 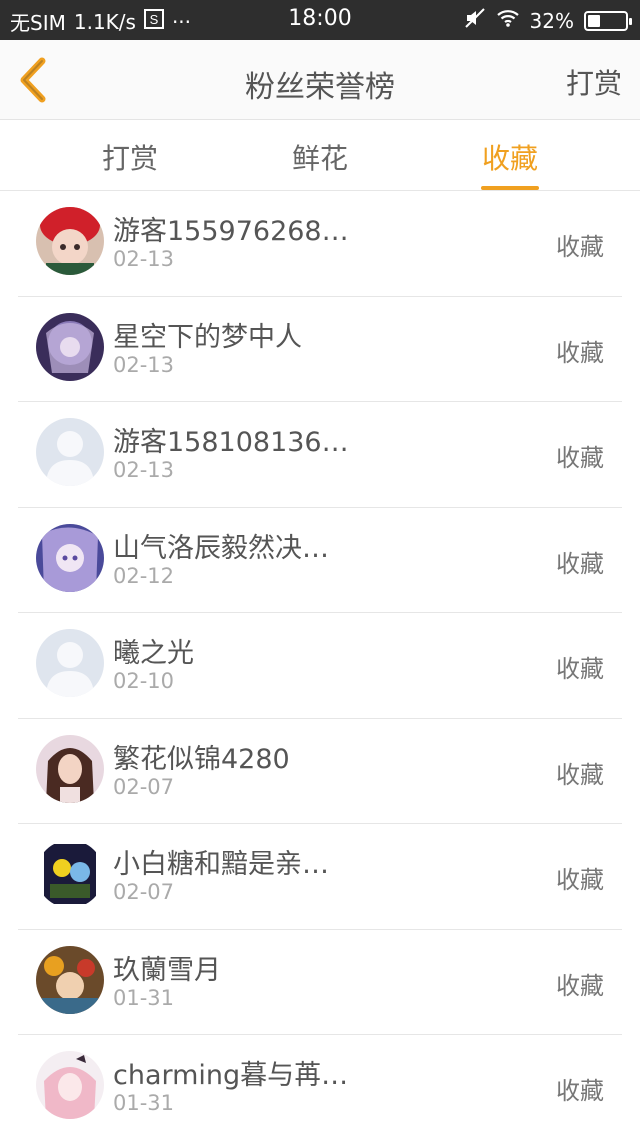 What do you see at coordinates (144, 681) in the screenshot?
I see `fan-date: 02-10` at bounding box center [144, 681].